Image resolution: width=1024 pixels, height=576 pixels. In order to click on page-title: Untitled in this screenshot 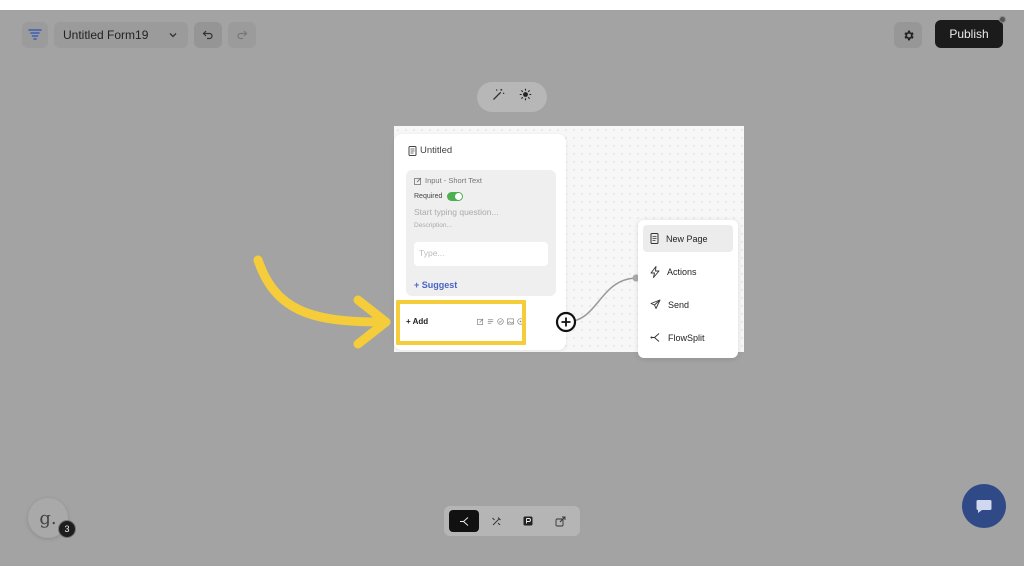, I will do `click(430, 150)`.